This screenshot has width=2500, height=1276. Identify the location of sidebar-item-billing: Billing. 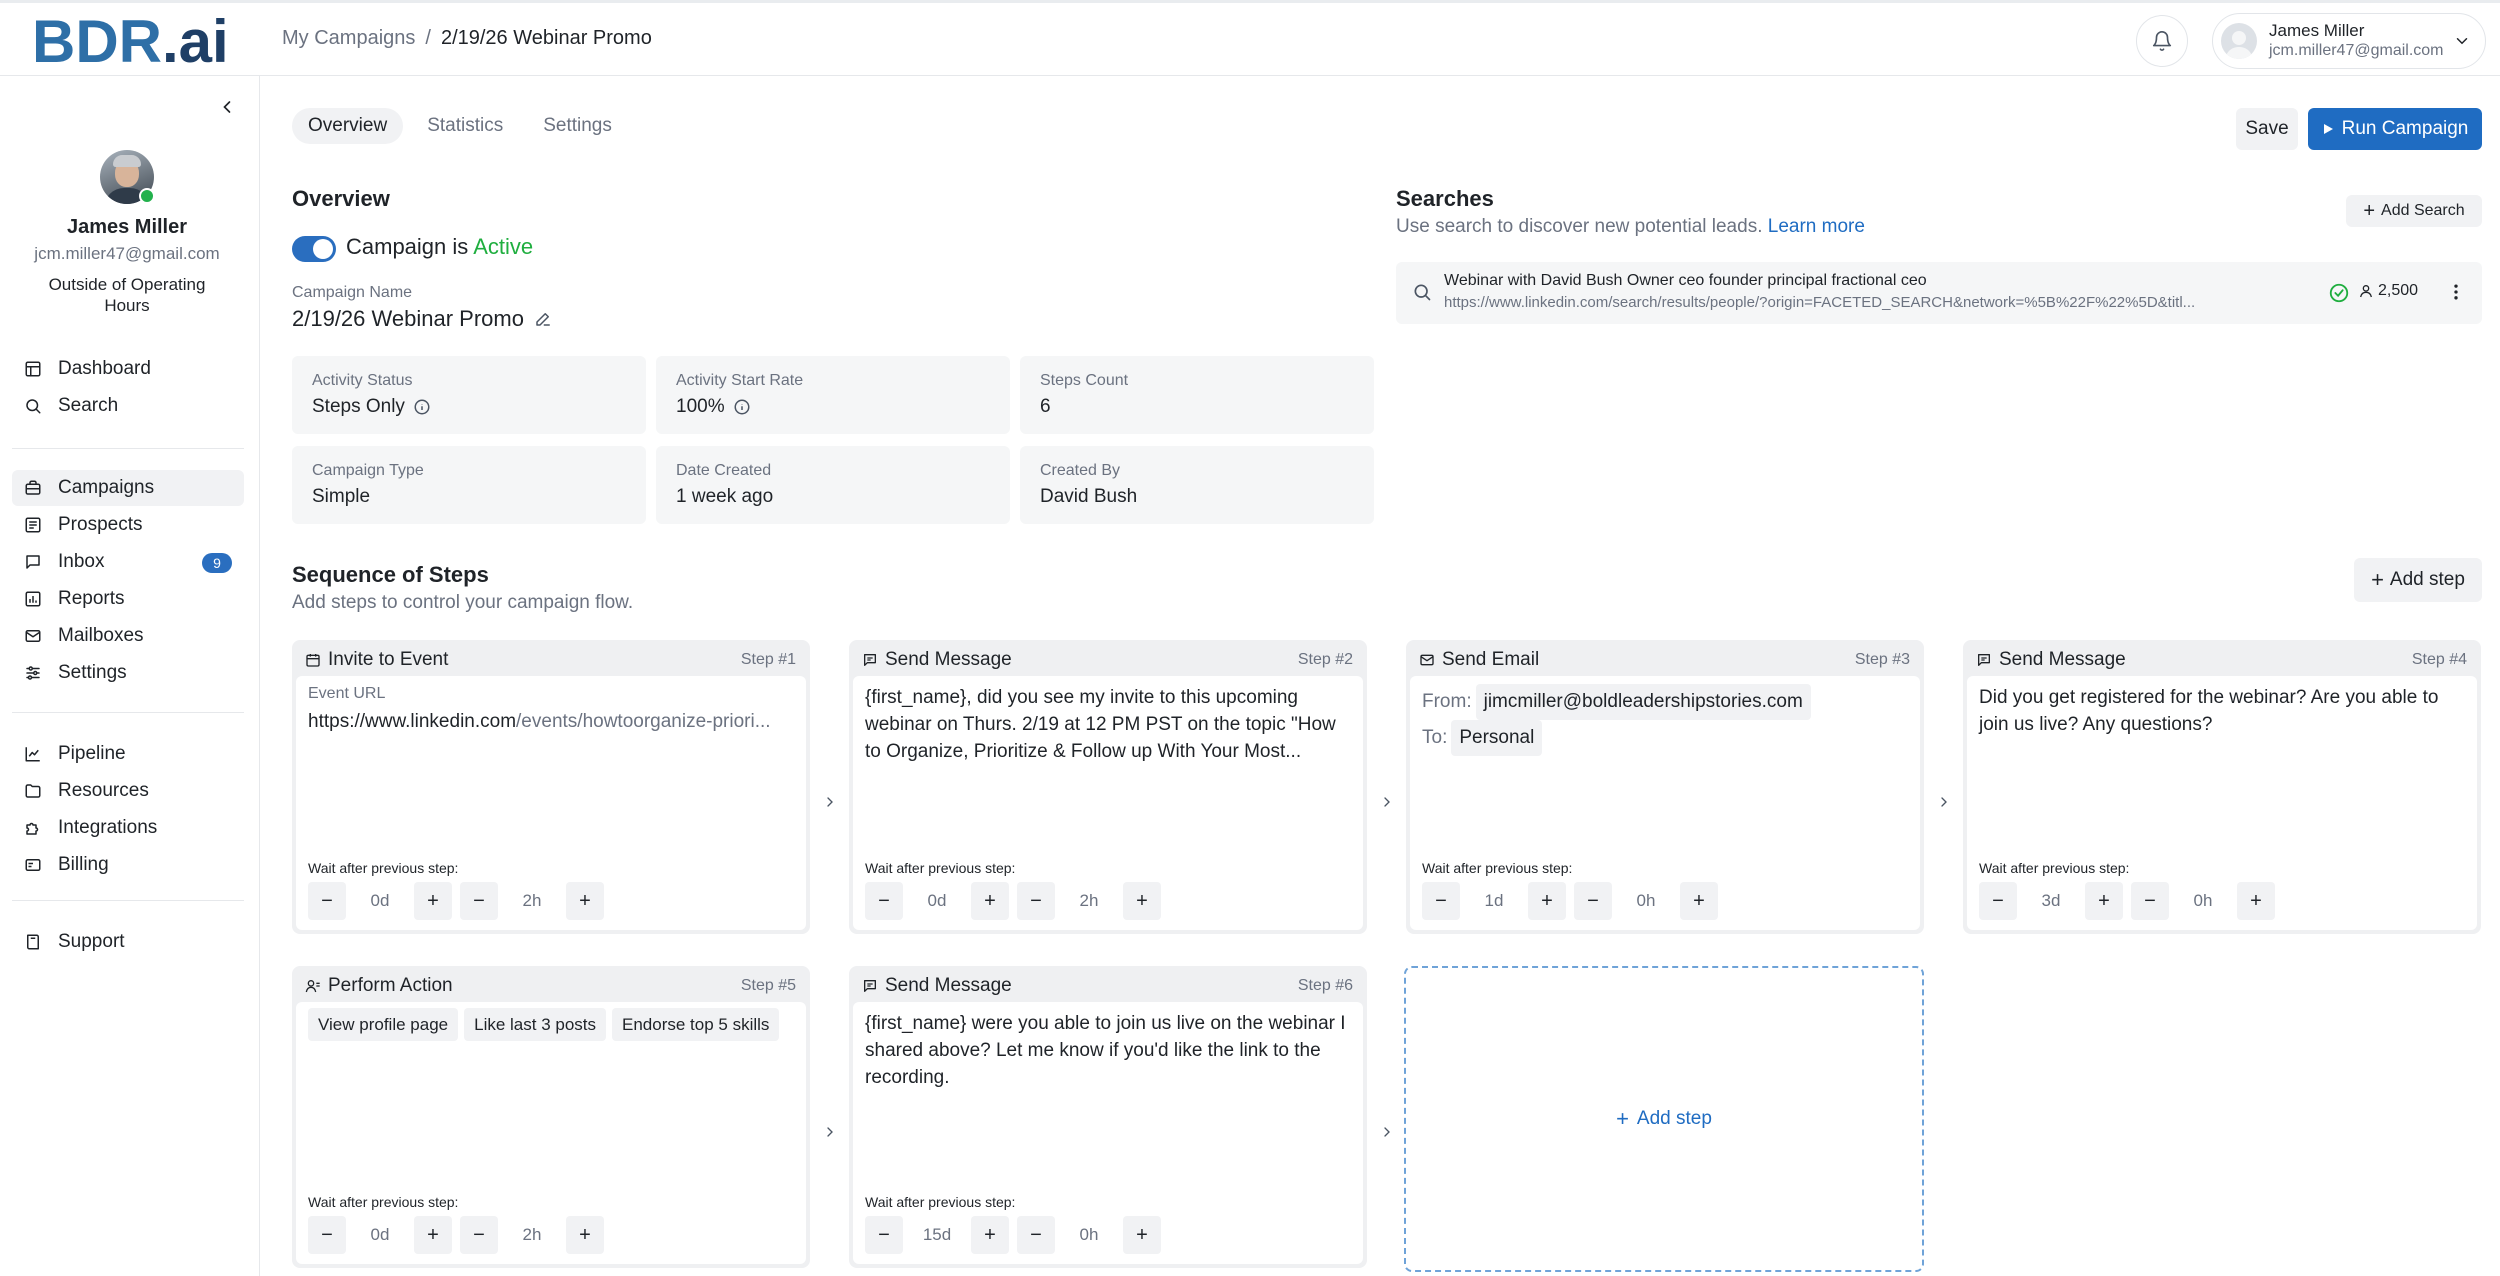
(128, 865).